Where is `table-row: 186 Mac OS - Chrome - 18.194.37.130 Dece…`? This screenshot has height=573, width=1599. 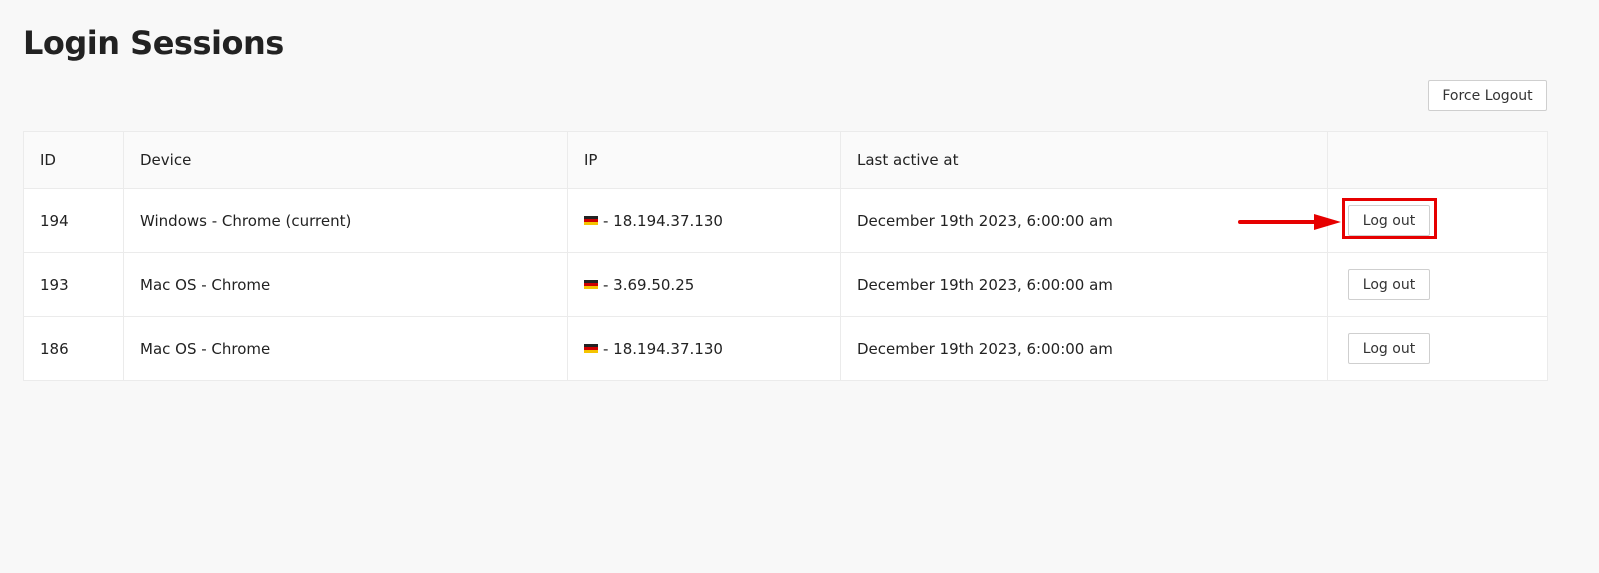 table-row: 186 Mac OS - Chrome - 18.194.37.130 Dece… is located at coordinates (785, 348).